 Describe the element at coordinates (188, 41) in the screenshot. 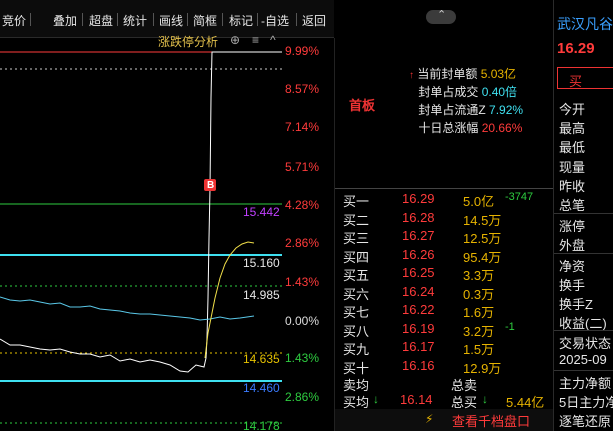

I see `limit-analysis-label: 涨跌停分析` at that location.